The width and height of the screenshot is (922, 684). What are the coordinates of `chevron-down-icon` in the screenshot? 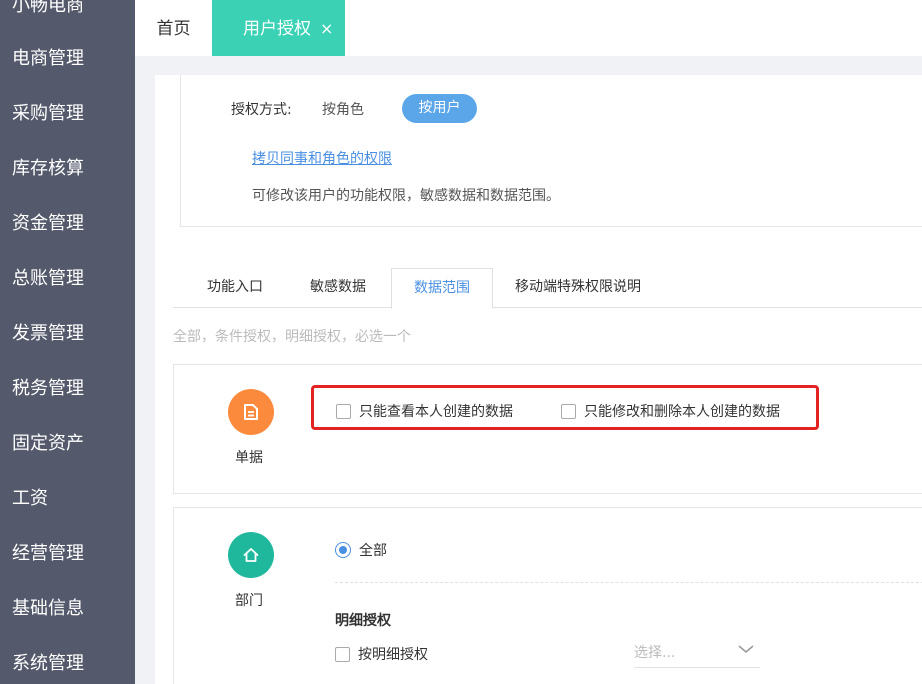 It's located at (746, 649).